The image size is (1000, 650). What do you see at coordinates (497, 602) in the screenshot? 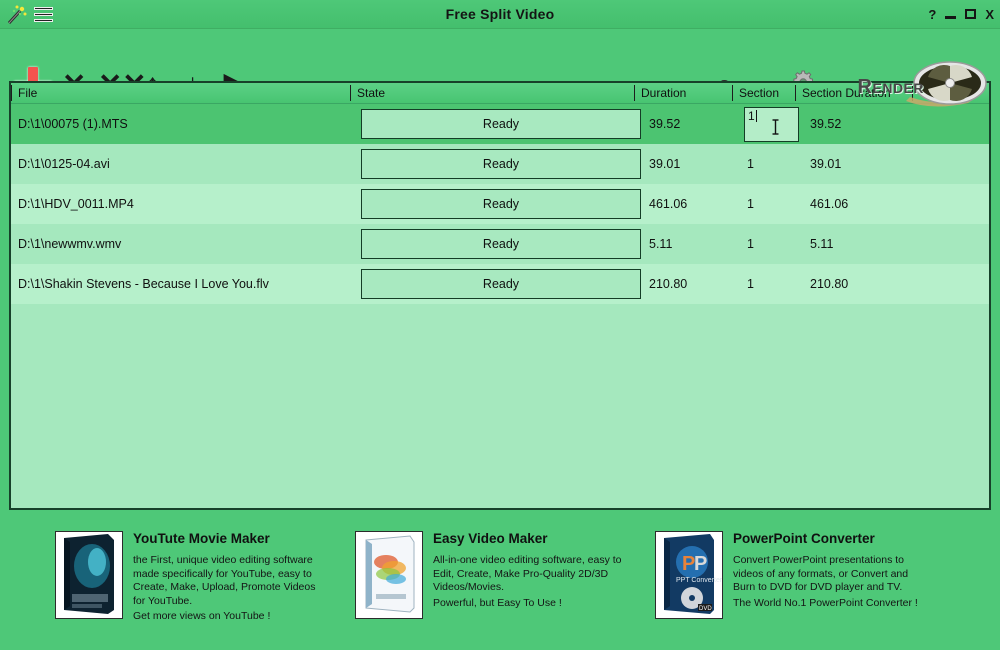
I see `promo-tagline: Powerful, but Easy To Use !` at bounding box center [497, 602].